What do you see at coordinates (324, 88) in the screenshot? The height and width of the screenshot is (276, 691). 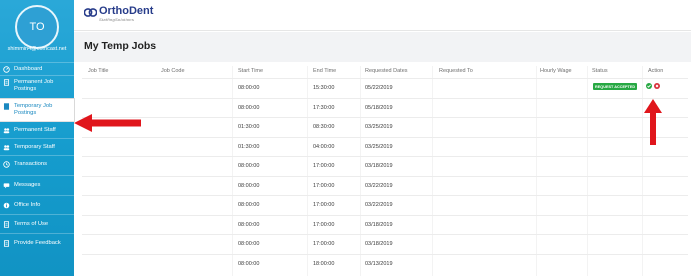 I see `cell-end-time: 15:30:00` at bounding box center [324, 88].